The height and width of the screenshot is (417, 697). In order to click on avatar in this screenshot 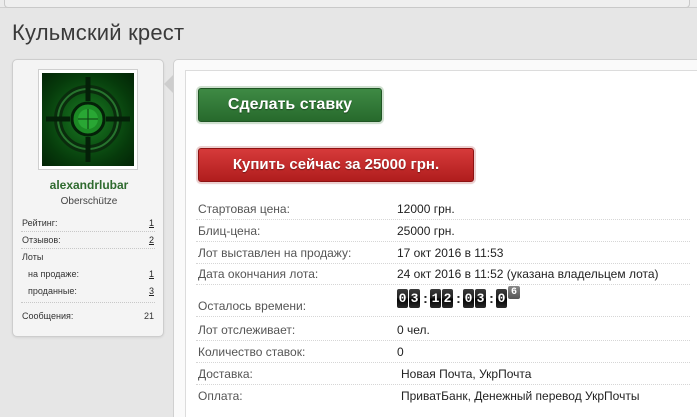, I will do `click(88, 119)`.